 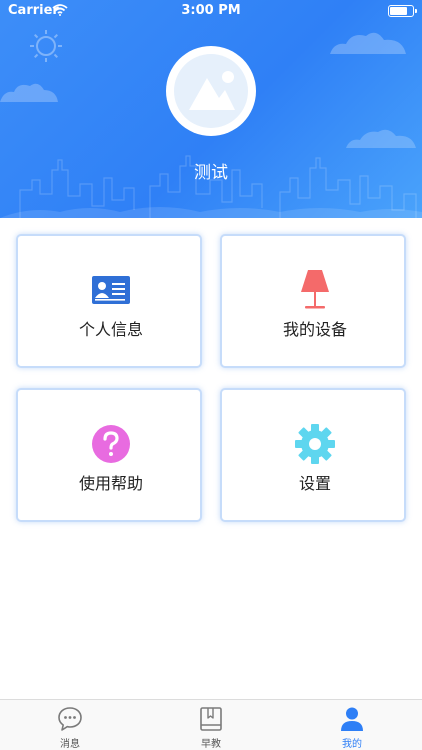 I want to click on battery-level, so click(x=398, y=11).